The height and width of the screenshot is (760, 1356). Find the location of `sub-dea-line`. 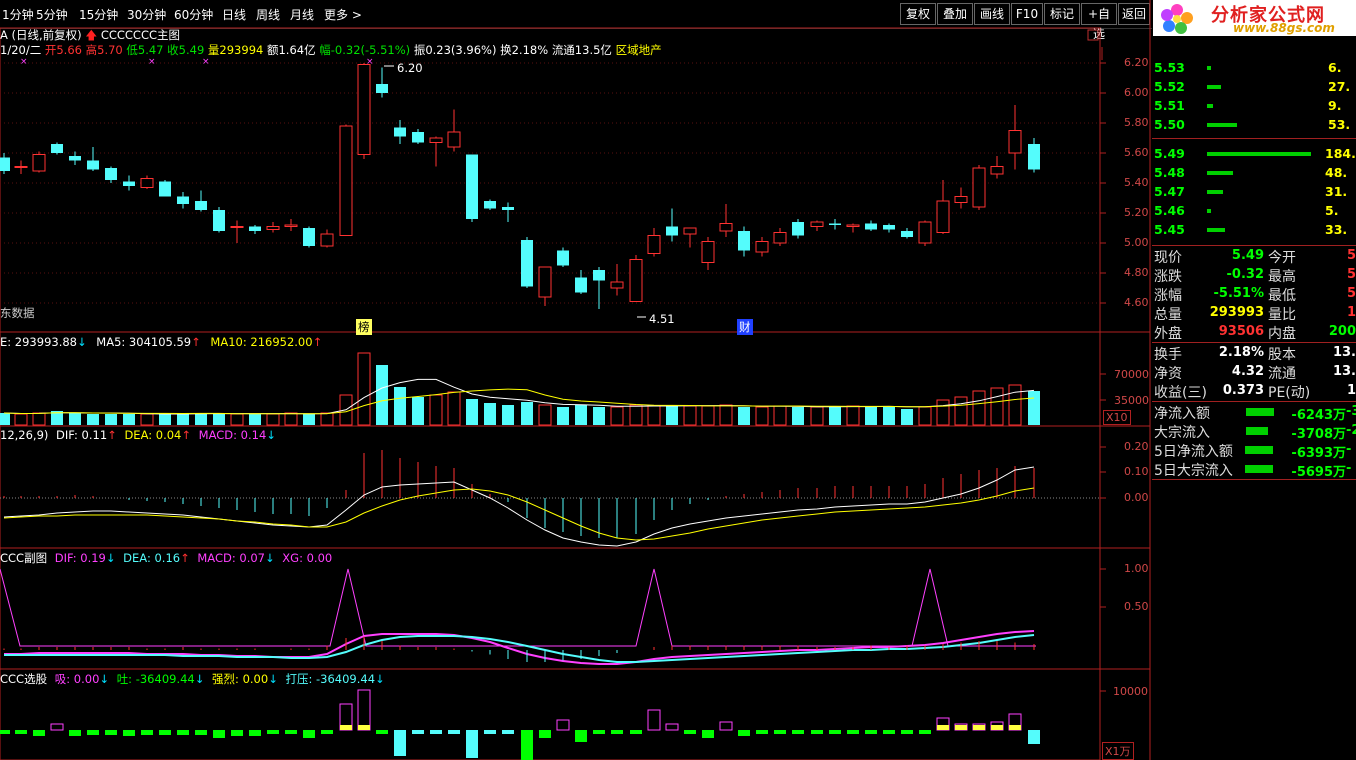

sub-dea-line is located at coordinates (519, 648).